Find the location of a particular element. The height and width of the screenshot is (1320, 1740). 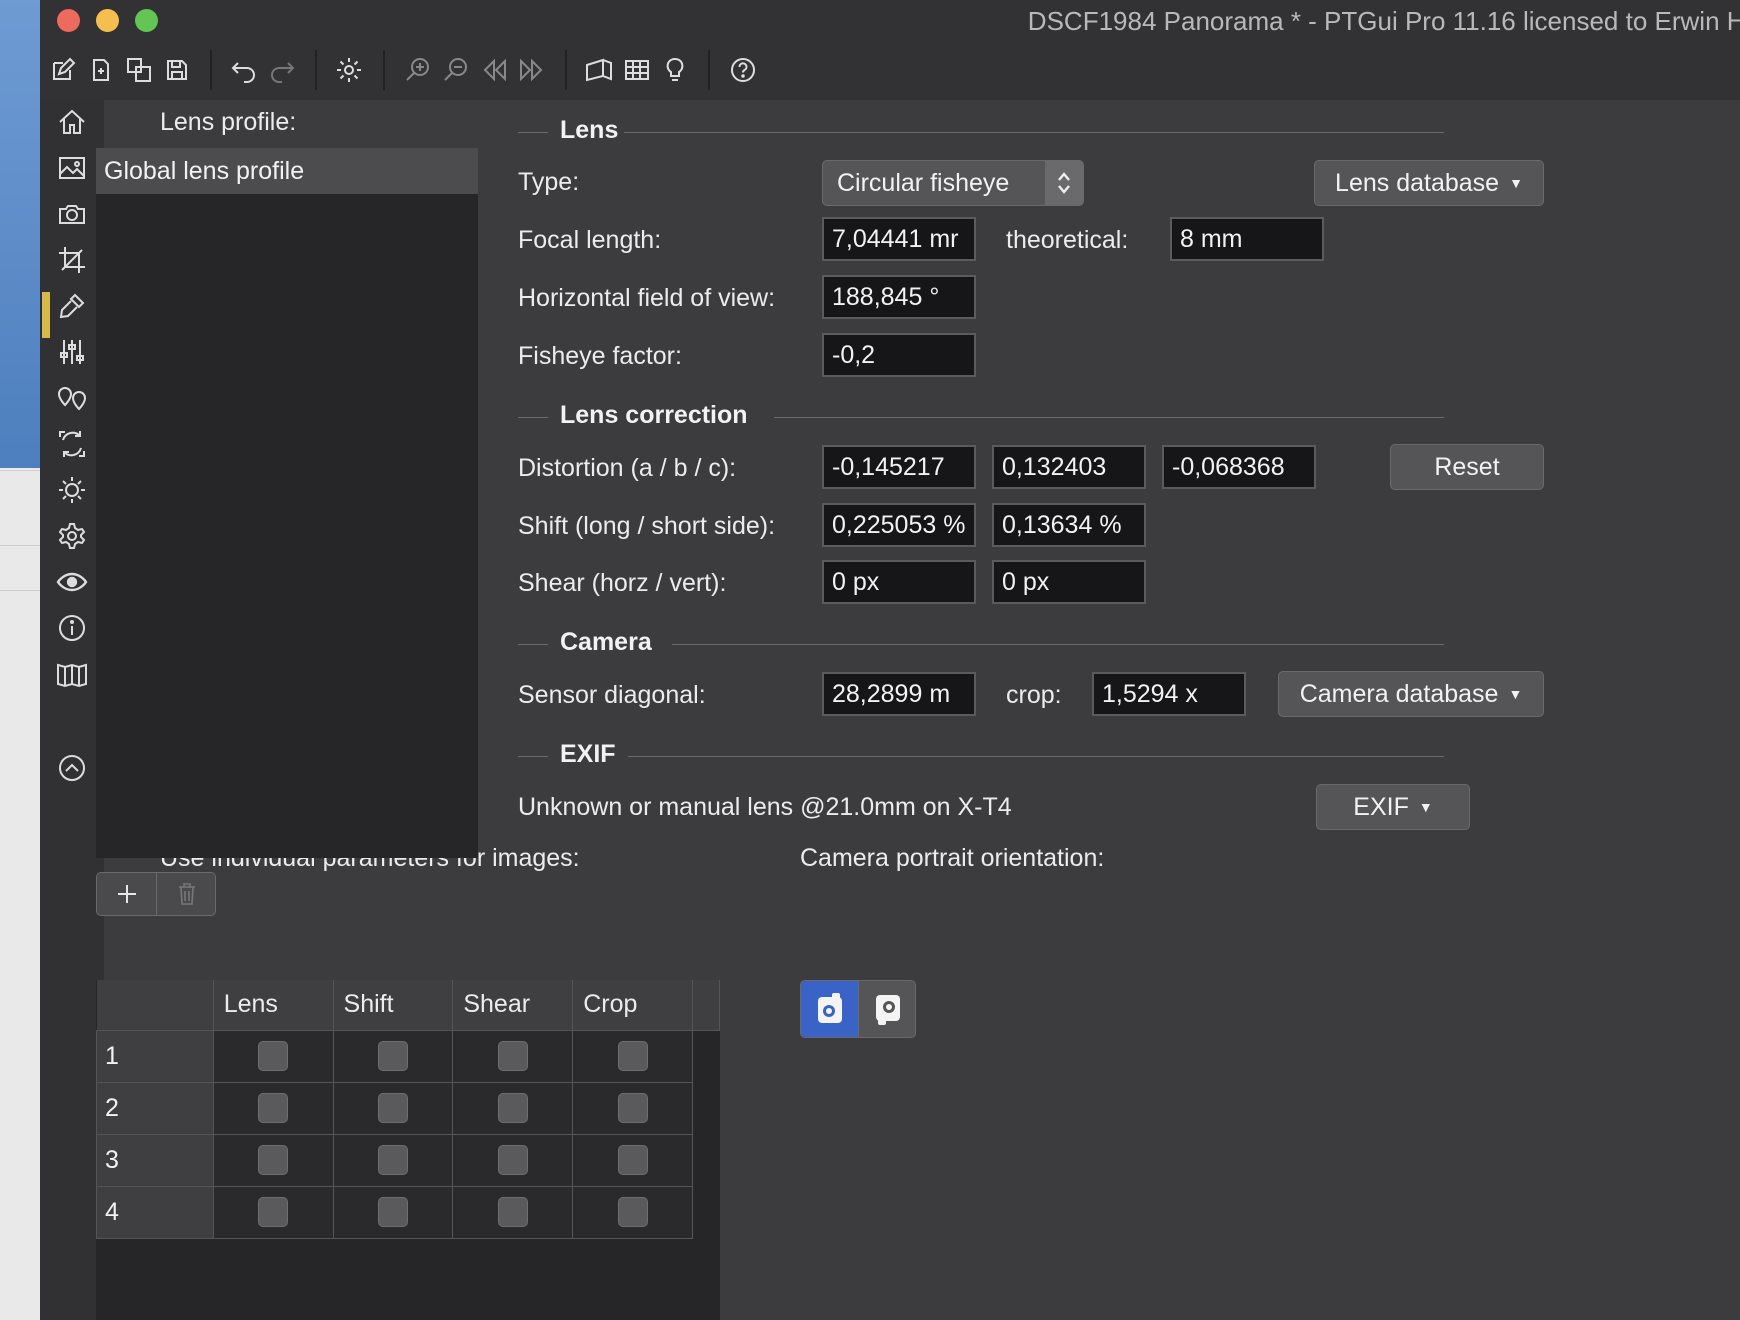

row-header: 1 is located at coordinates (155, 1056).